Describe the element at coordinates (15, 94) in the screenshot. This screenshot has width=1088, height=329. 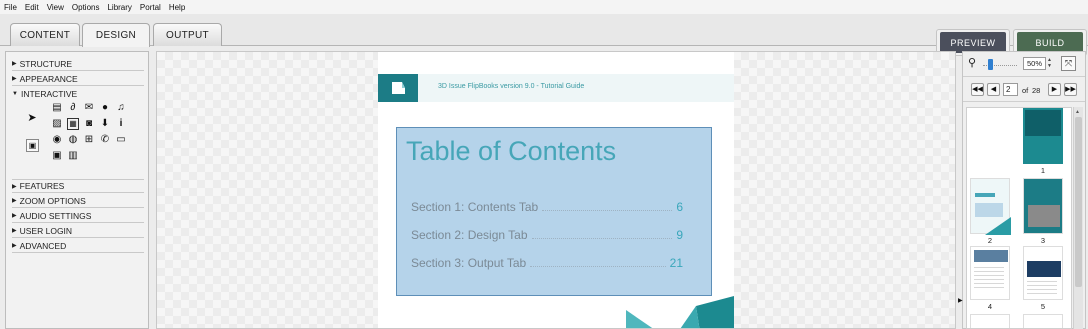
I see `collapse-arrow-icon: ▼` at that location.